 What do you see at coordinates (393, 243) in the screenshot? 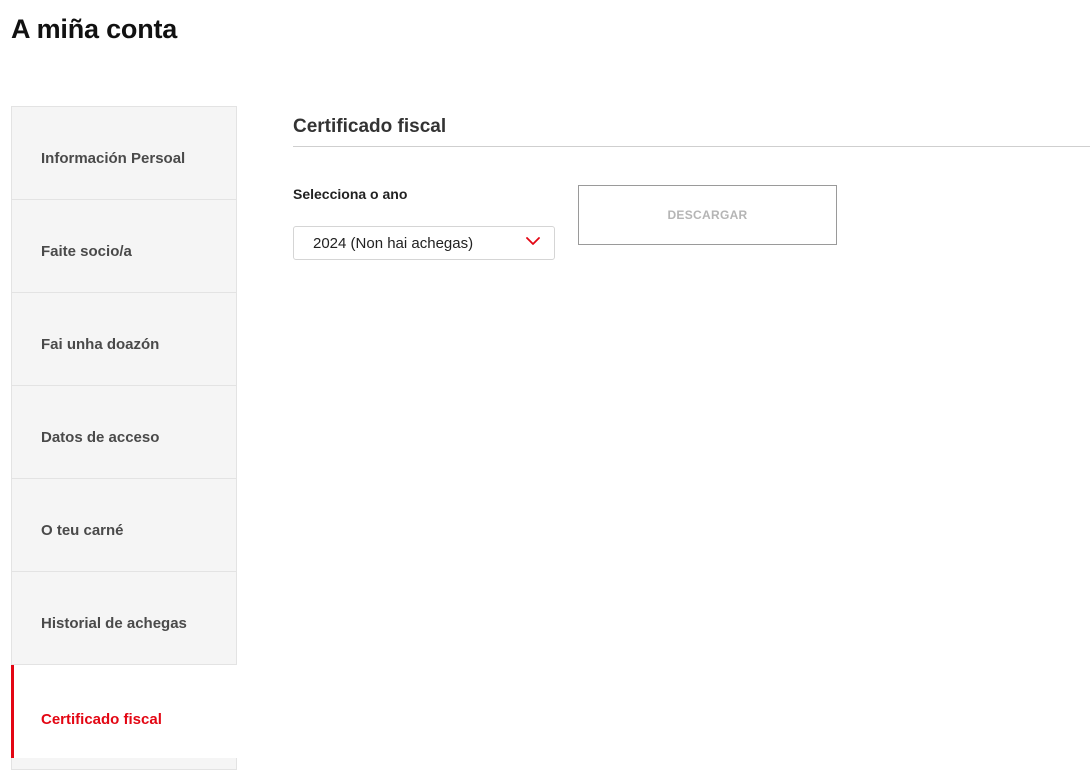
I see `year-select-value: 2024 (Non hai achegas)` at bounding box center [393, 243].